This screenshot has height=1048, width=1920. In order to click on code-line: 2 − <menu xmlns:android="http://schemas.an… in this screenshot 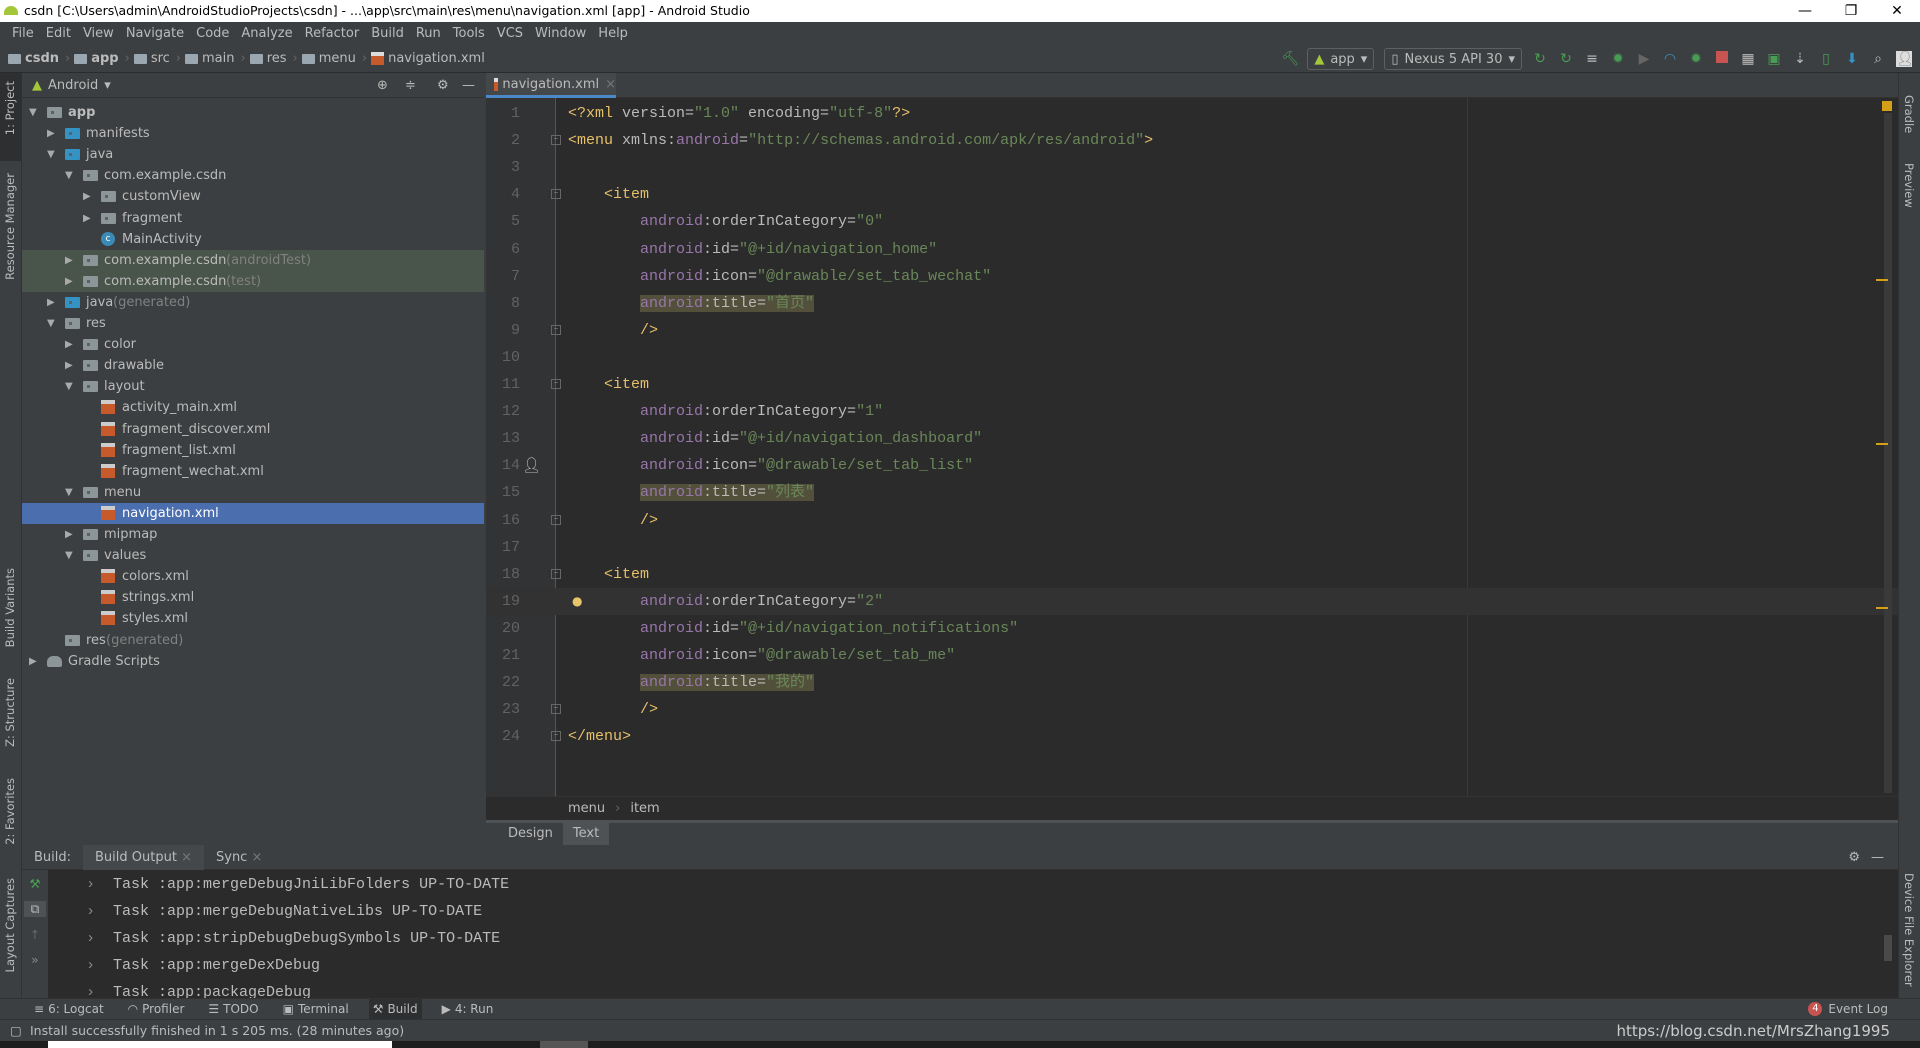, I will do `click(1192, 140)`.